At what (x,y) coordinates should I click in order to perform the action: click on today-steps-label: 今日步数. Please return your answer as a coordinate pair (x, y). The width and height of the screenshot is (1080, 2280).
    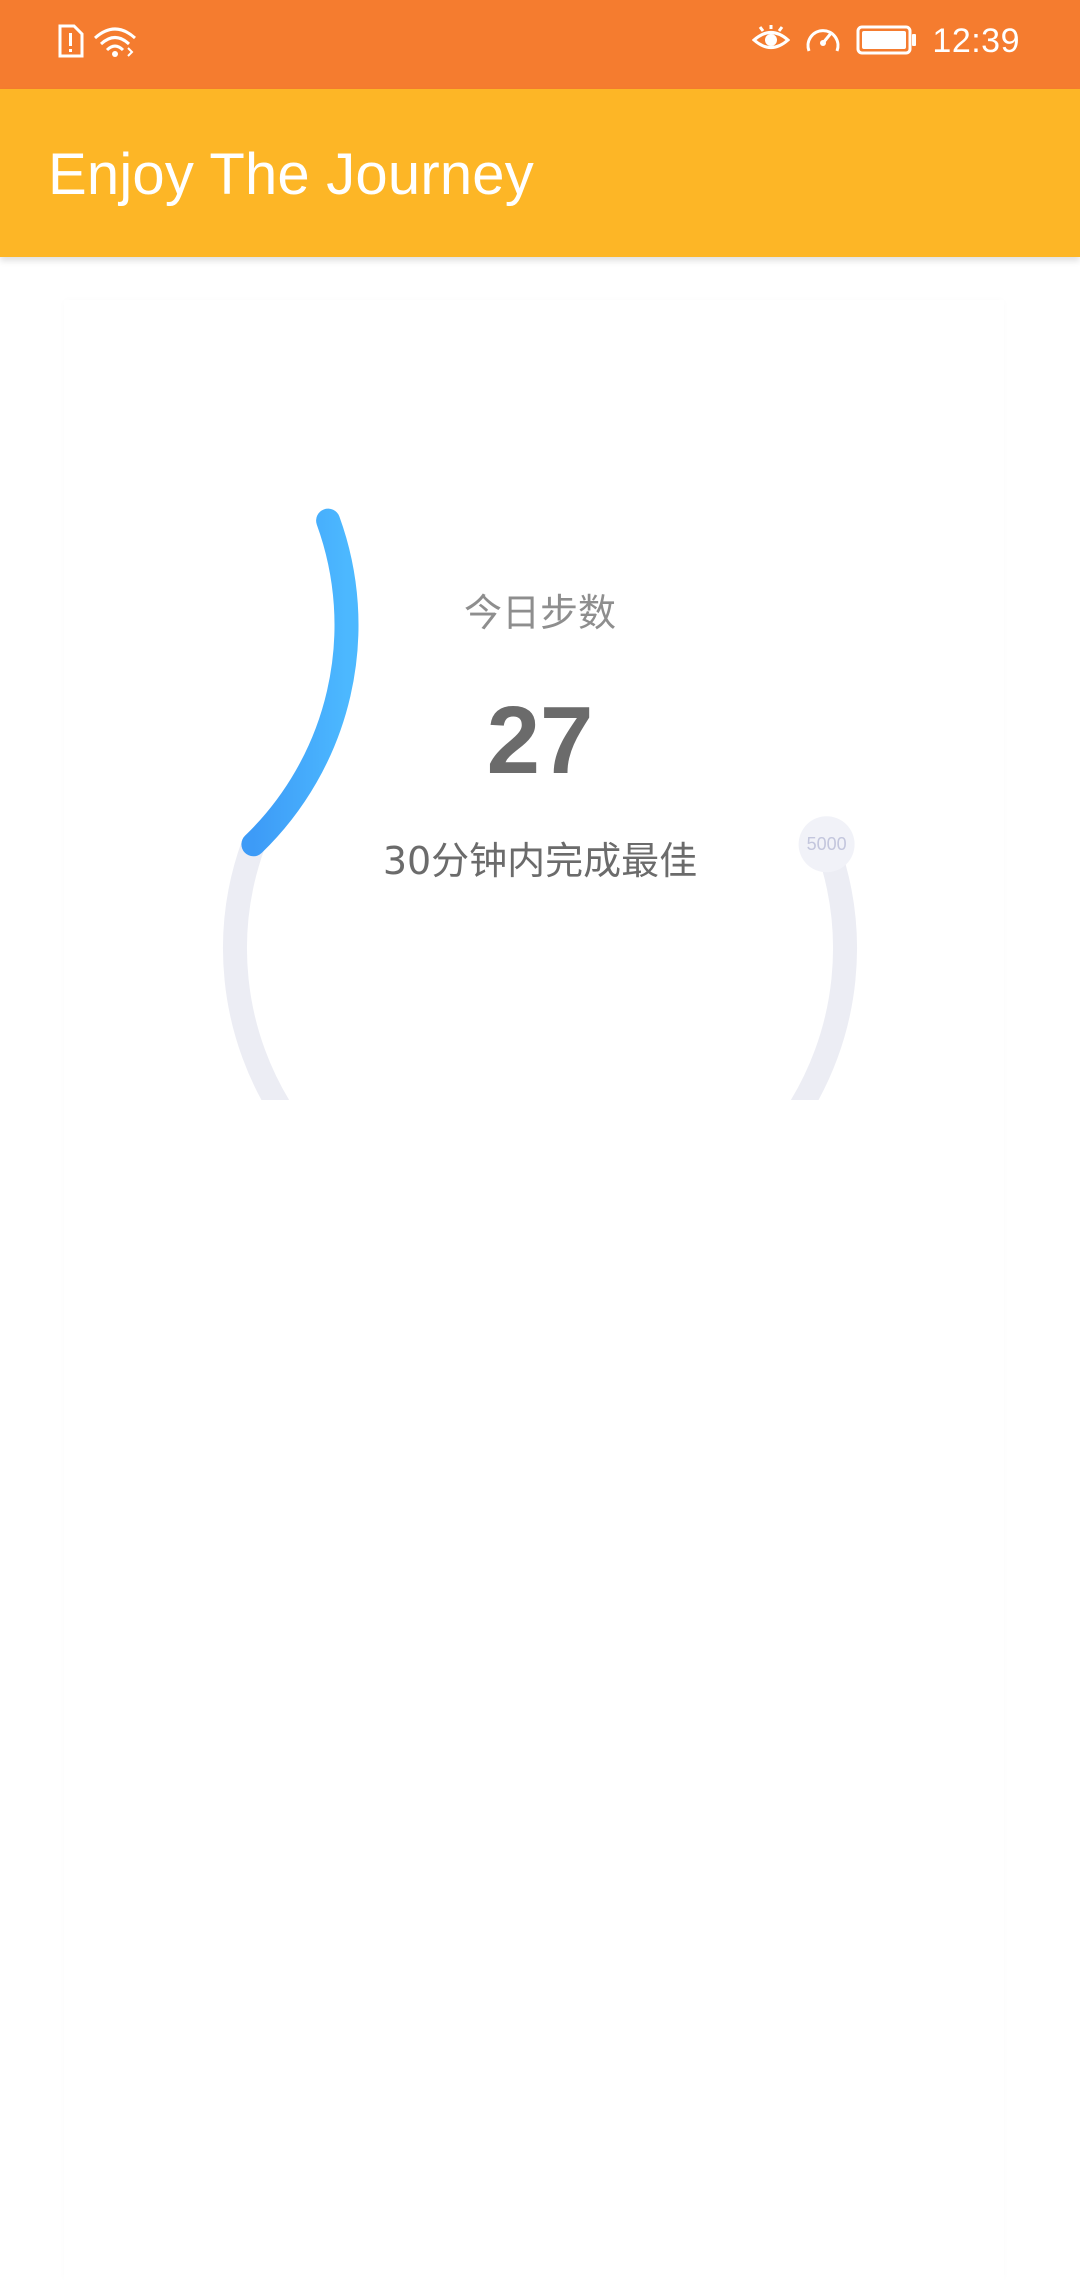
    Looking at the image, I should click on (539, 613).